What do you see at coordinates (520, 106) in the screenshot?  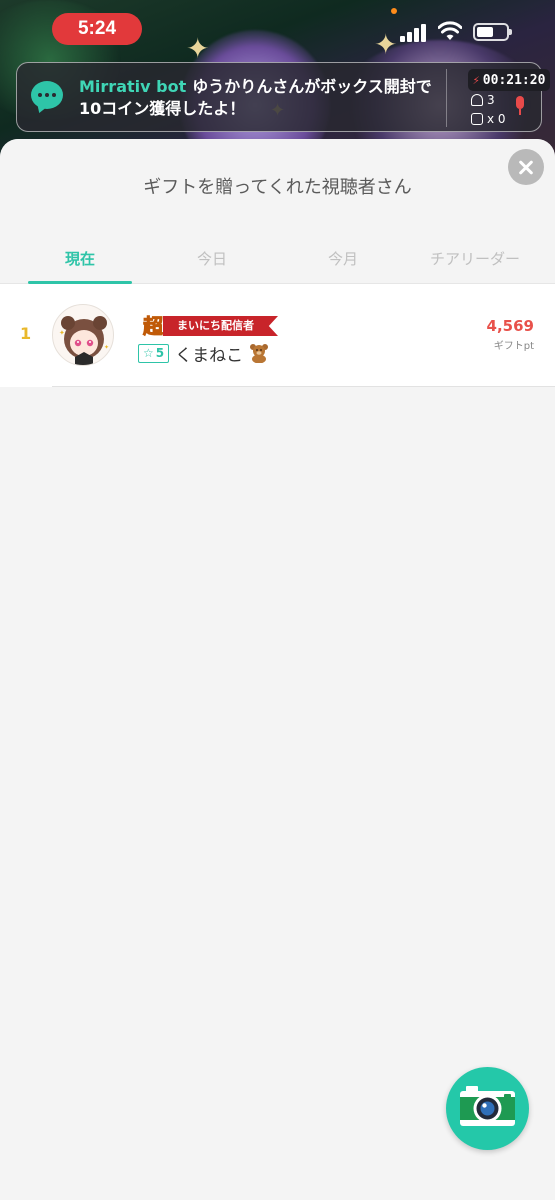 I see `microphone-icon` at bounding box center [520, 106].